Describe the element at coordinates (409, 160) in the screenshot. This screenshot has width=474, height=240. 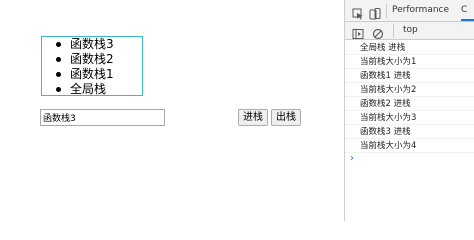
I see `console-prompt: ›` at that location.